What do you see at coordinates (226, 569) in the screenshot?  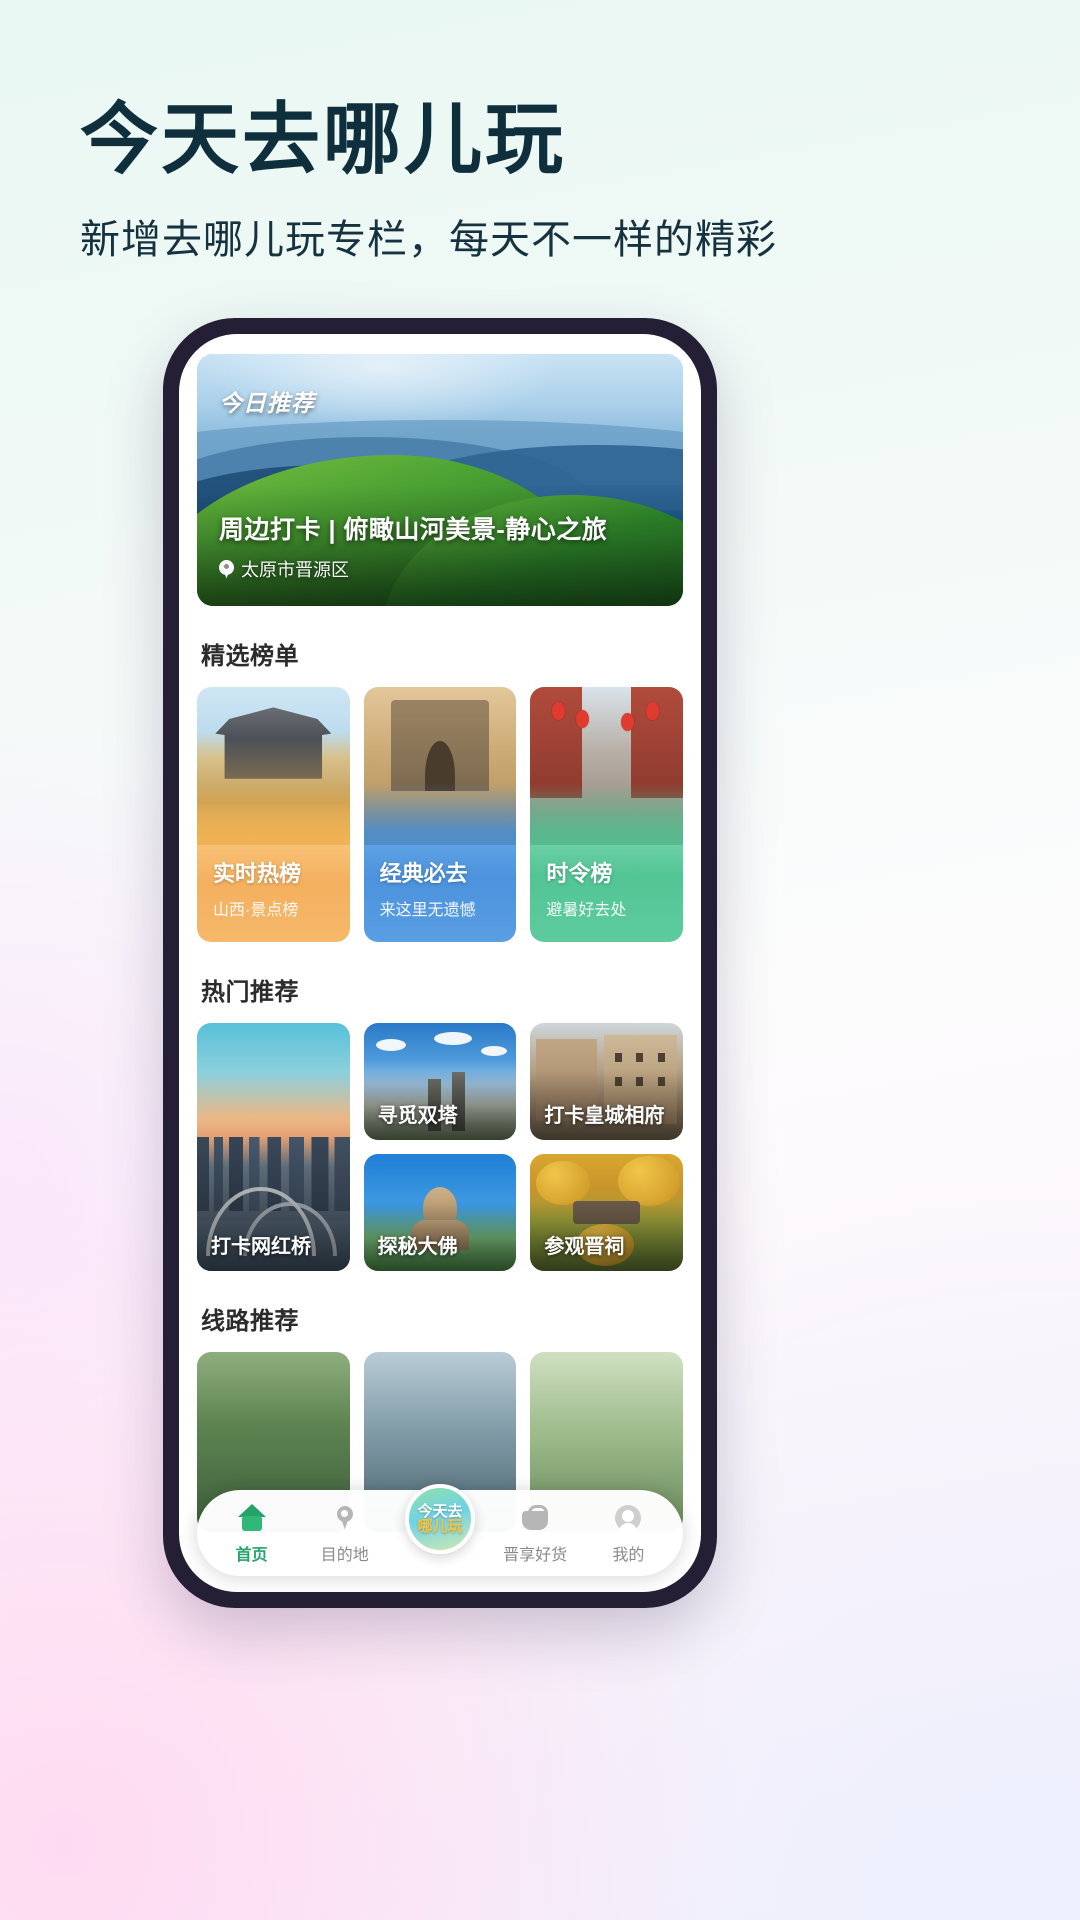 I see `location-pin-icon` at bounding box center [226, 569].